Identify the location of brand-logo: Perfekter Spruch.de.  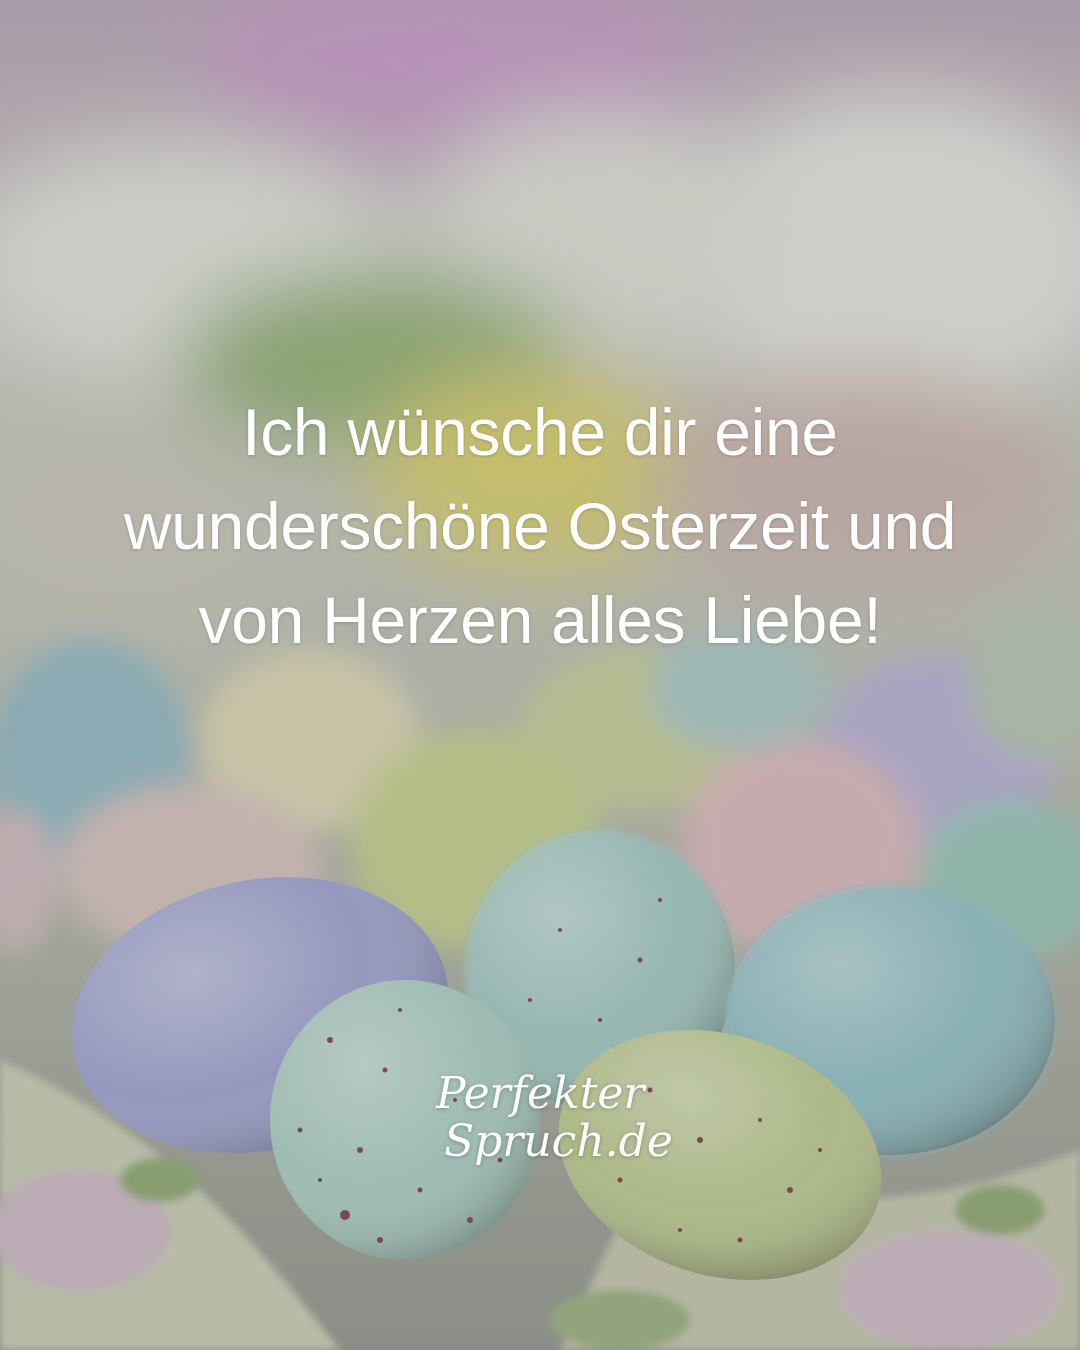
(551, 1117).